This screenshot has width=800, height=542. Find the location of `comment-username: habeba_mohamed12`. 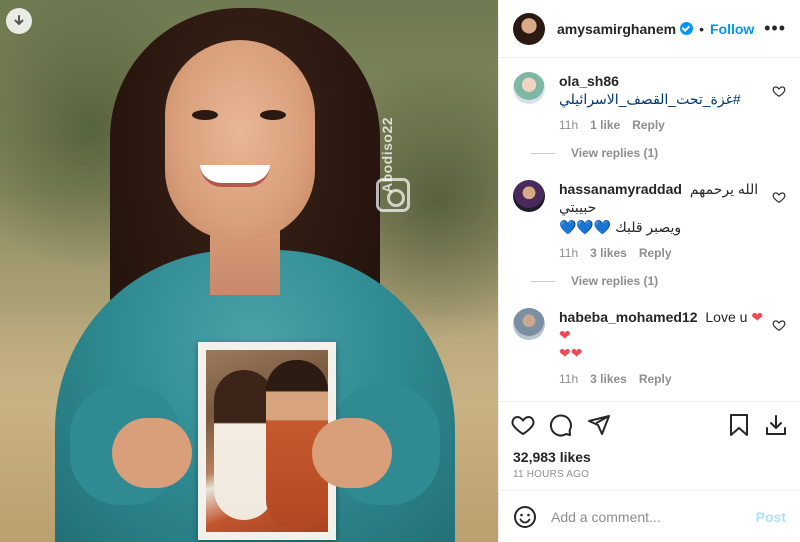

comment-username: habeba_mohamed12 is located at coordinates (628, 317).